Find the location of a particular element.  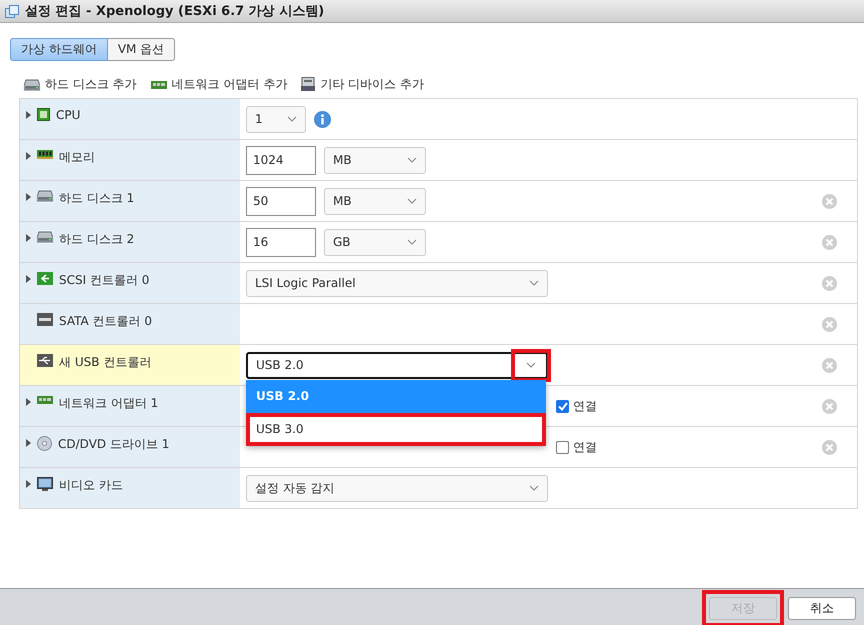

usb-icon is located at coordinates (45, 360).